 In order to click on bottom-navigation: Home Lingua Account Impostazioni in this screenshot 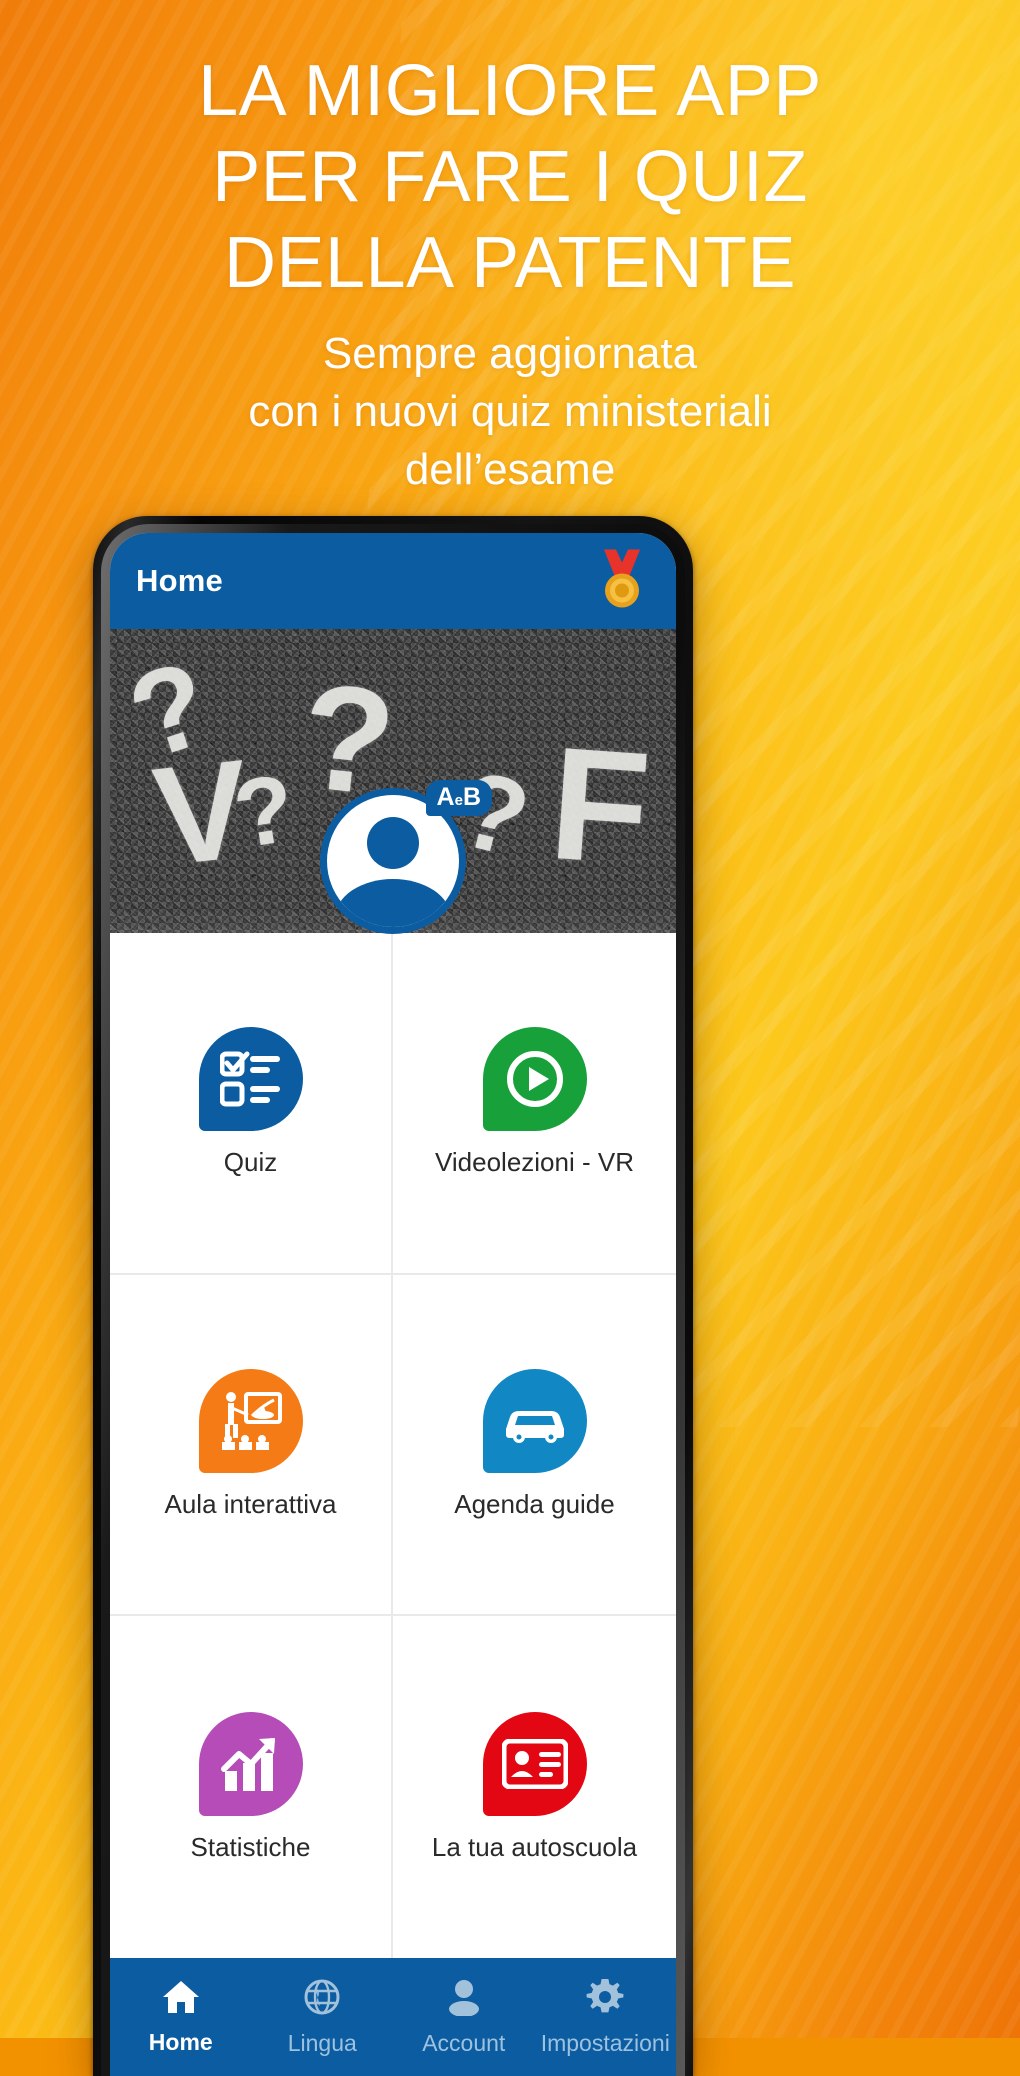, I will do `click(393, 2017)`.